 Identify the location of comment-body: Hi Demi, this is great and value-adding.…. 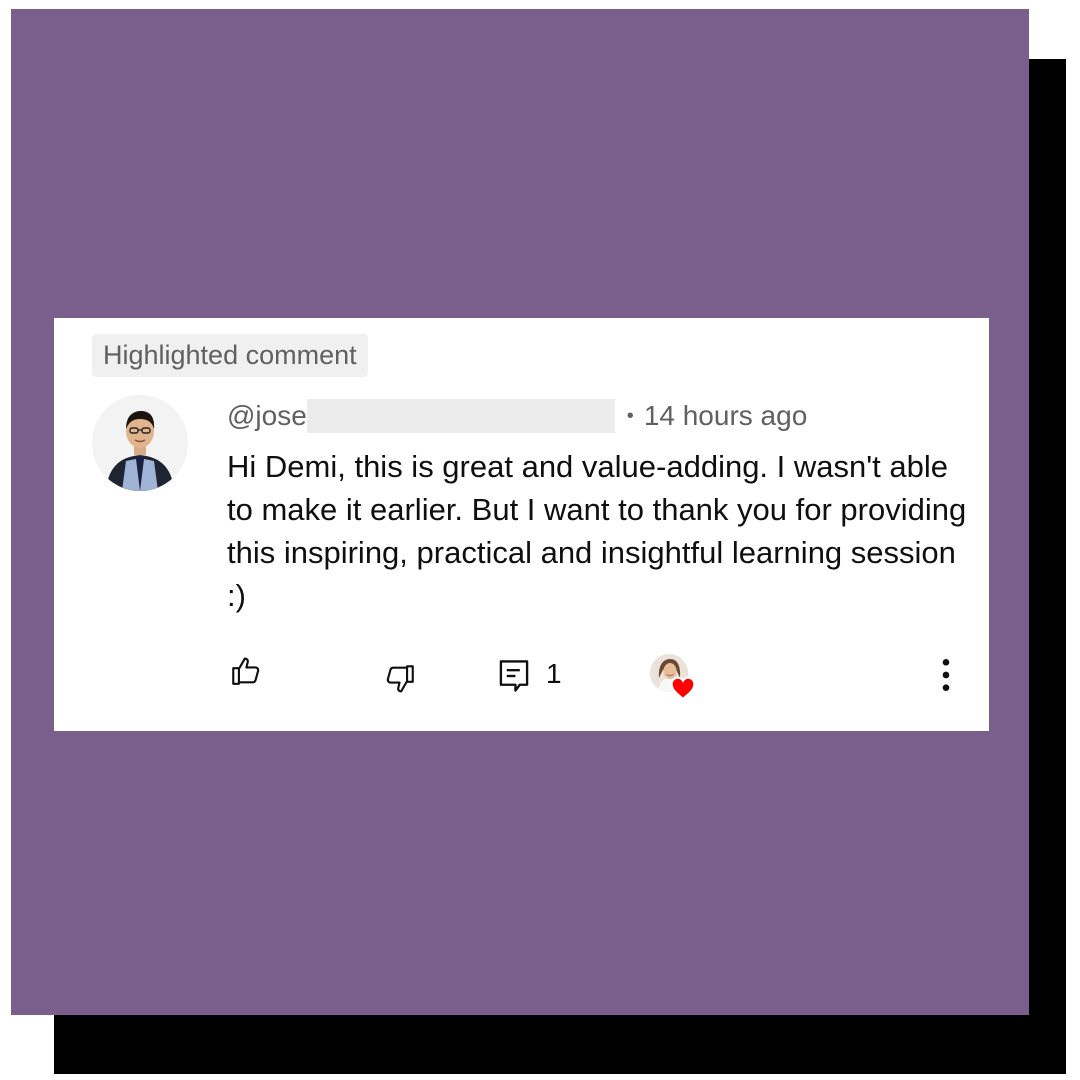
(597, 531).